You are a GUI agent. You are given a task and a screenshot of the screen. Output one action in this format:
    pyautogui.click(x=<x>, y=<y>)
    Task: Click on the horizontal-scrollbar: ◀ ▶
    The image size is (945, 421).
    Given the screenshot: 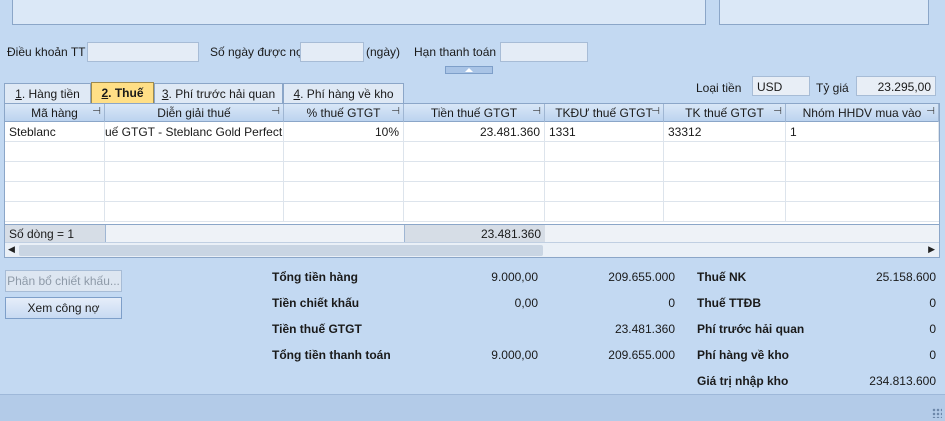 What is the action you would take?
    pyautogui.click(x=472, y=249)
    